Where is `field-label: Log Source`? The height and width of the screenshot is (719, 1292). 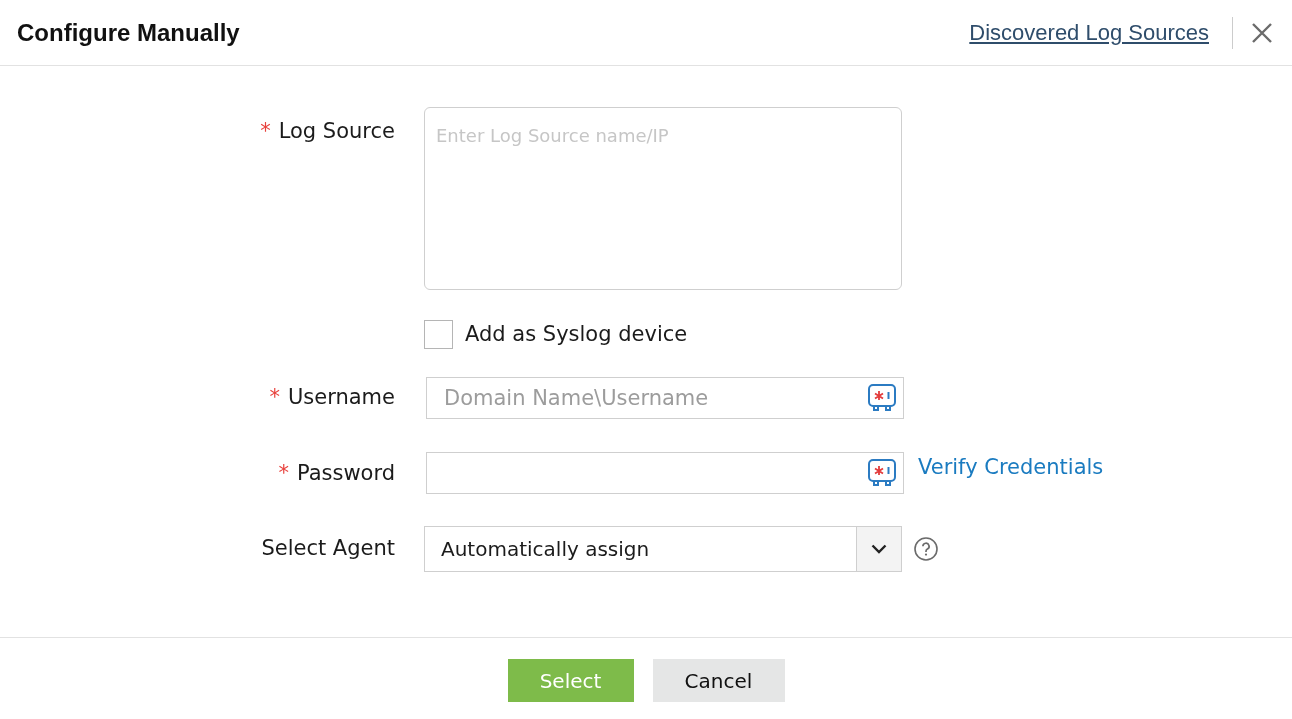 field-label: Log Source is located at coordinates (336, 131).